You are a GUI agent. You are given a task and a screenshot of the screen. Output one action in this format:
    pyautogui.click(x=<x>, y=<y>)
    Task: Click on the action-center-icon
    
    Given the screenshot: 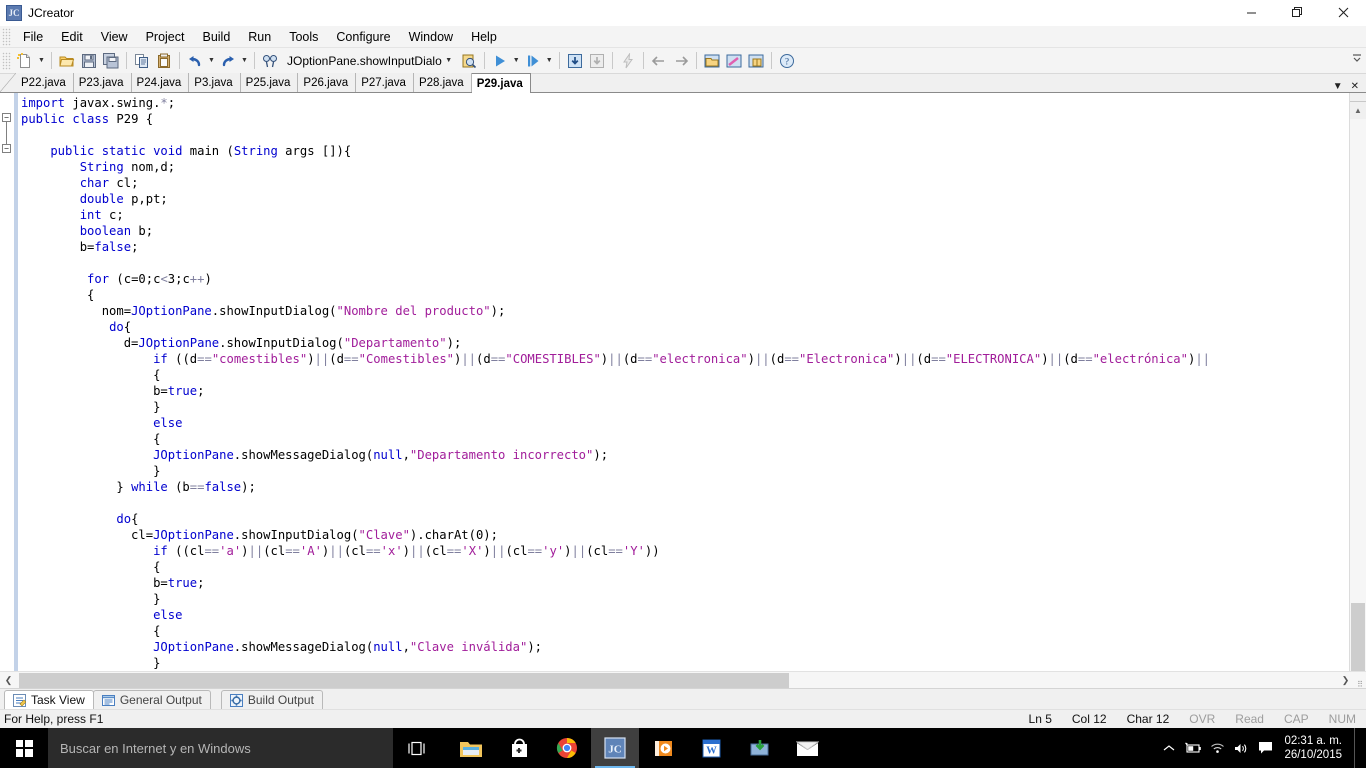 What is the action you would take?
    pyautogui.click(x=1265, y=748)
    